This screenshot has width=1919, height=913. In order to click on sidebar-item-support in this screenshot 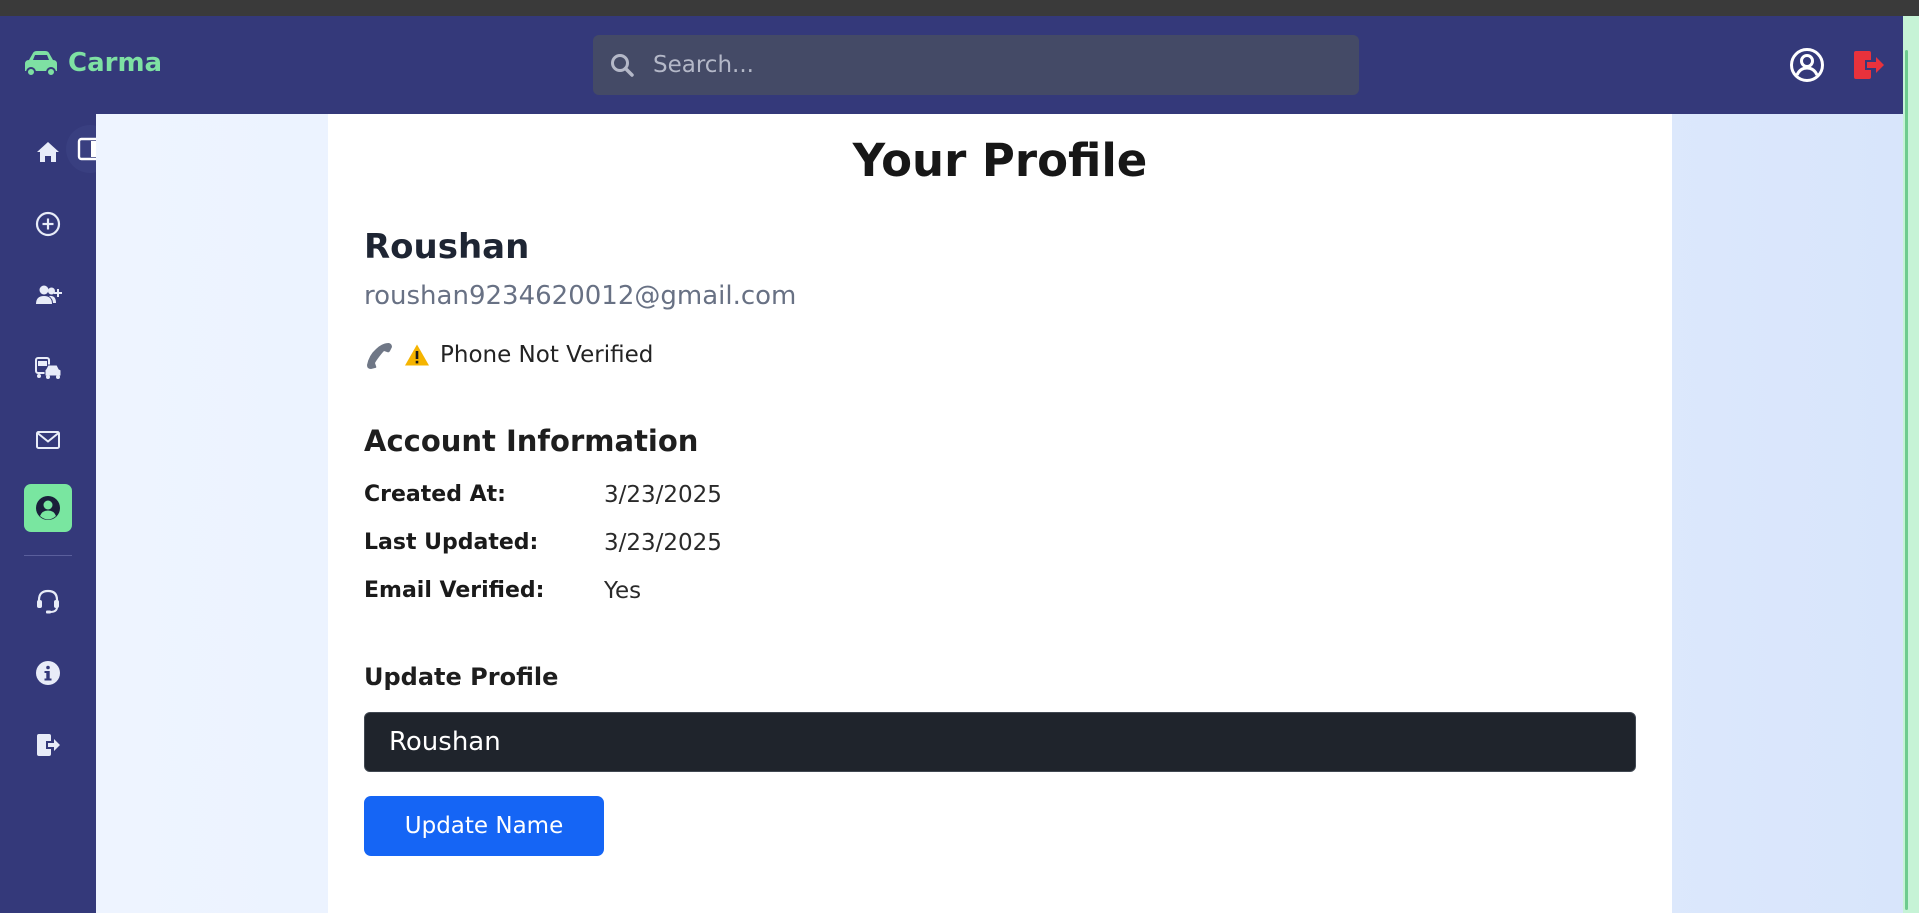, I will do `click(48, 601)`.